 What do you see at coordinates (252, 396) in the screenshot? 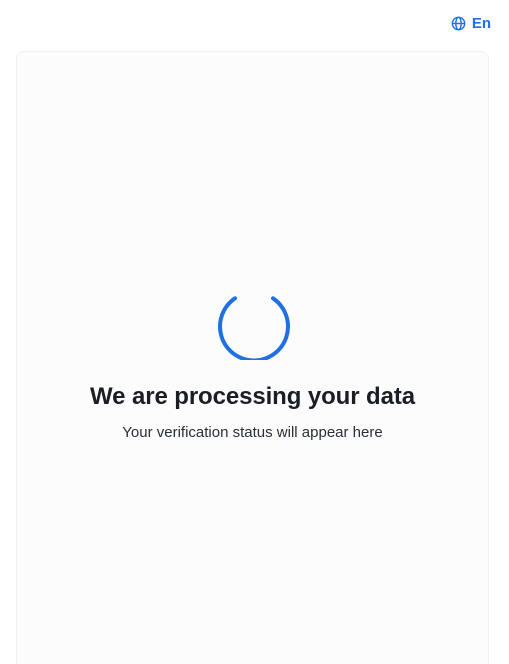
I see `processing-title: We are processing your data` at bounding box center [252, 396].